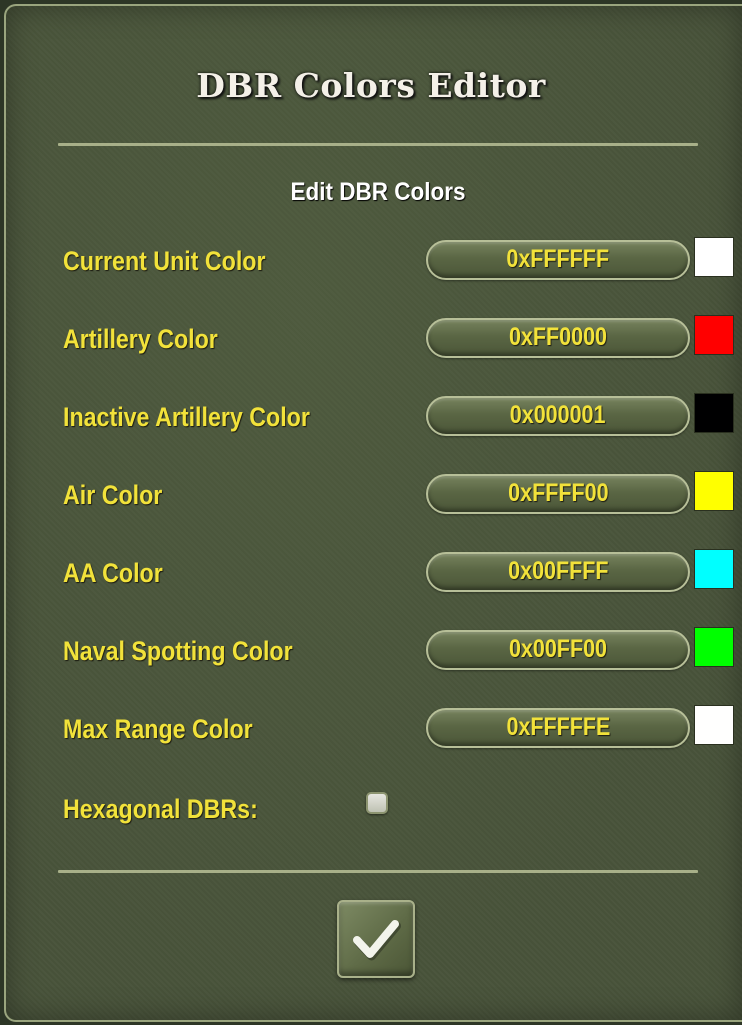 This screenshot has height=1025, width=742. I want to click on confirm-button, so click(376, 939).